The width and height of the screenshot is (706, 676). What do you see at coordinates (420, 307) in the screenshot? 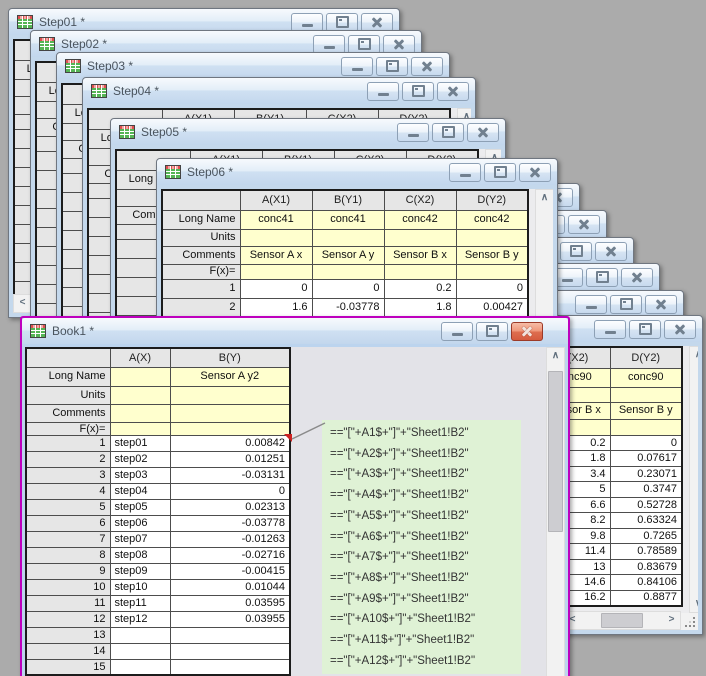
I see `data-cell: 1.8` at bounding box center [420, 307].